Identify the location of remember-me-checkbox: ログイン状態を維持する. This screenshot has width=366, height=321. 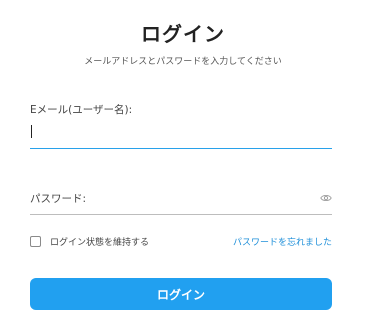
(89, 241).